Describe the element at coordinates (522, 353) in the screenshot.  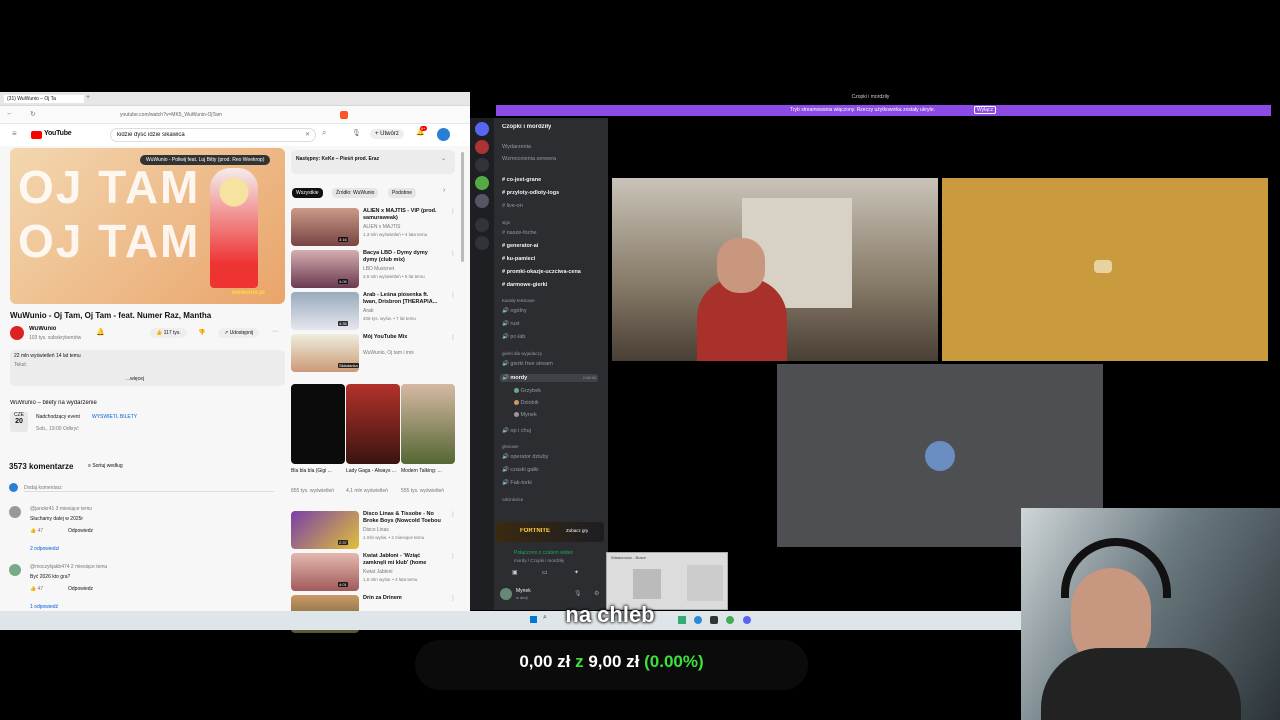
I see `category-label: gierki dla wyjadaczy` at that location.